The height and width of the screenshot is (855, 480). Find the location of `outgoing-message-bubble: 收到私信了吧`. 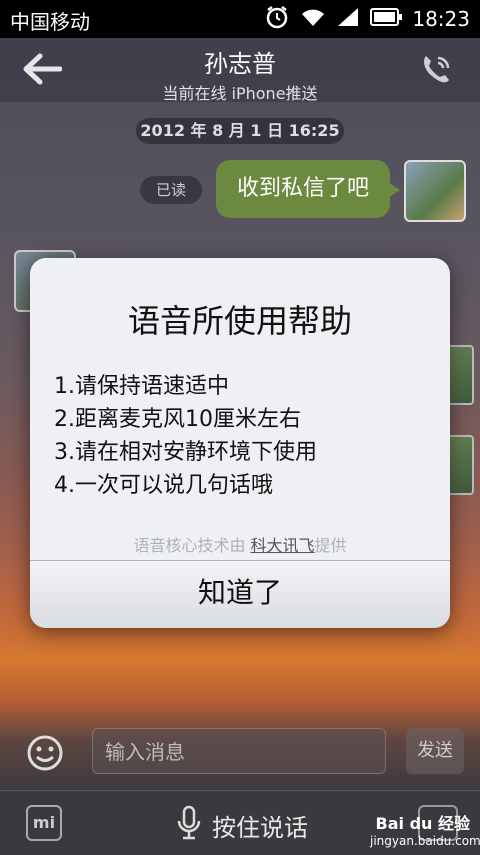

outgoing-message-bubble: 收到私信了吧 is located at coordinates (308, 189).